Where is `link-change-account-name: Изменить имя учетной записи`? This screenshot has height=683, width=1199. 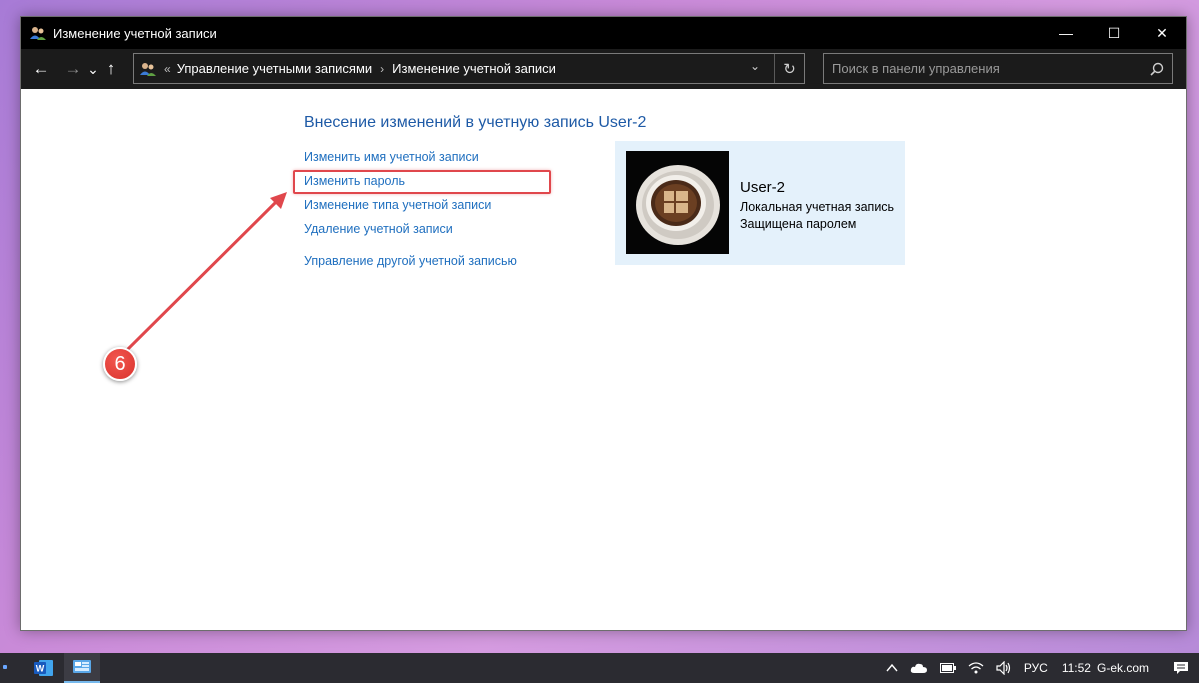
link-change-account-name: Изменить имя учетной записи is located at coordinates (391, 157).